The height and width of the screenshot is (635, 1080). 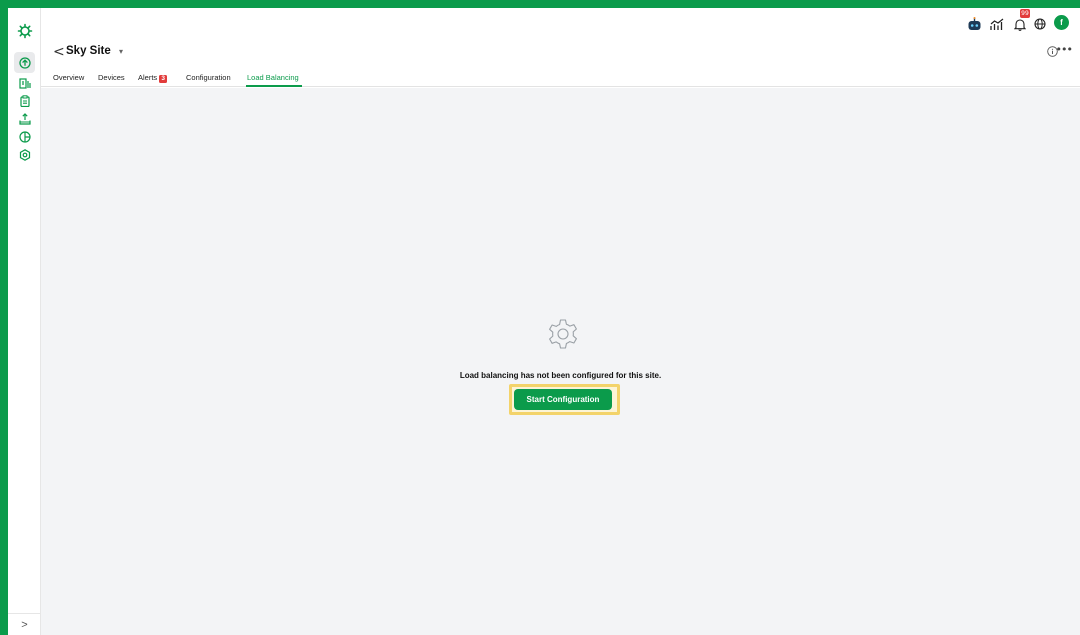 I want to click on chevron-right-icon: >, so click(x=24, y=624).